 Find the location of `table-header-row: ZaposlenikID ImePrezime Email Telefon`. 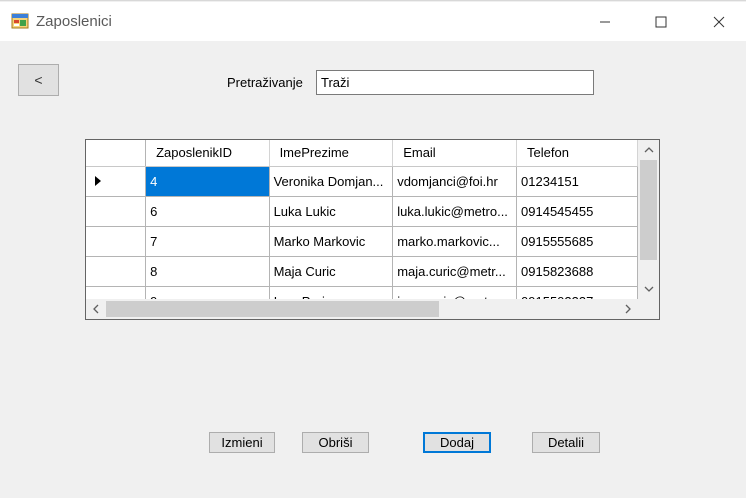

table-header-row: ZaposlenikID ImePrezime Email Telefon is located at coordinates (362, 153).